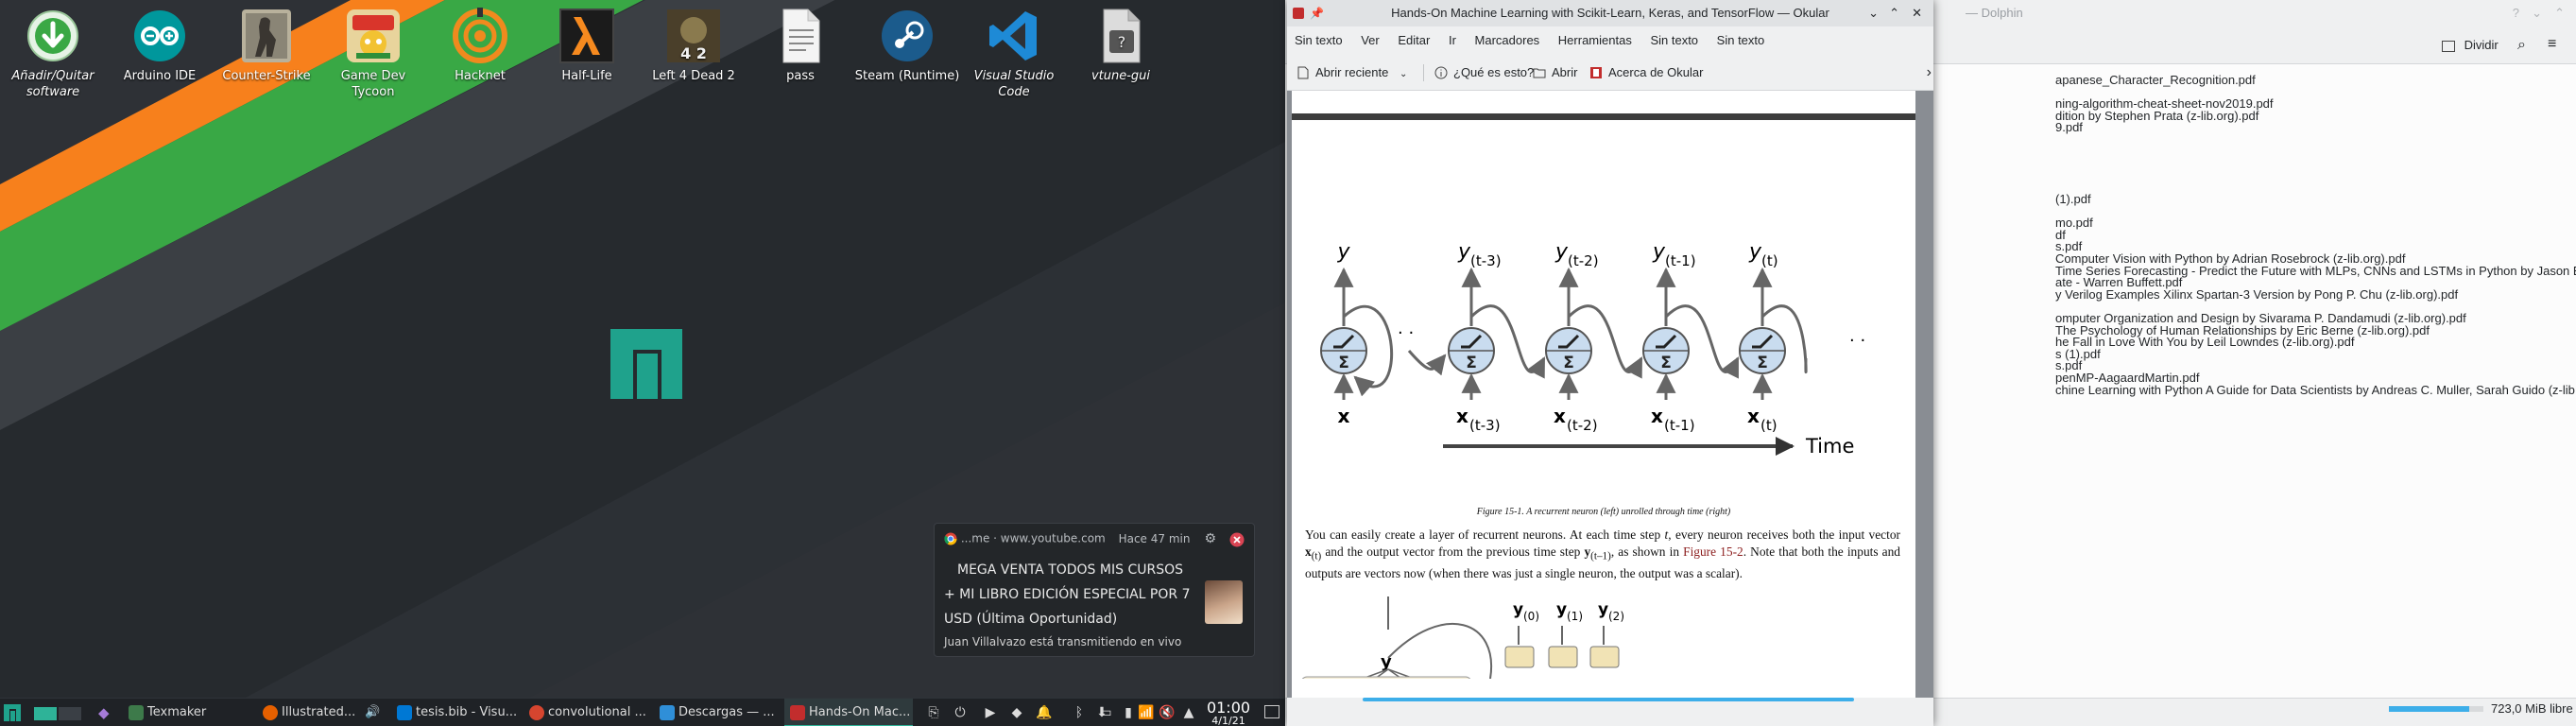 The image size is (2576, 726). Describe the element at coordinates (800, 46) in the screenshot. I see `desktop-icon-pass: pass` at that location.